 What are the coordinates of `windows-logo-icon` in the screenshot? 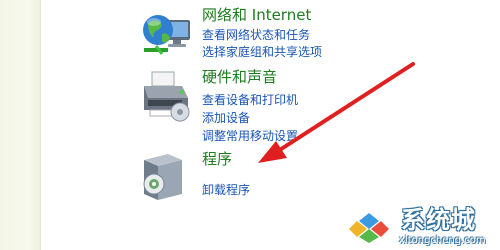 It's located at (369, 227).